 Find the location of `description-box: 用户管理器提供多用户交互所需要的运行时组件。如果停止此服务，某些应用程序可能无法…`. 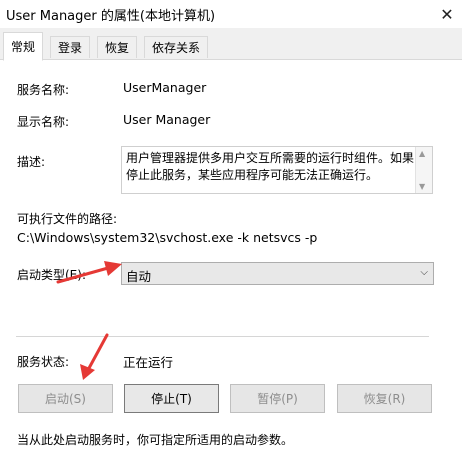

description-box: 用户管理器提供多用户交互所需要的运行时组件。如果停止此服务，某些应用程序可能无法… is located at coordinates (277, 170).